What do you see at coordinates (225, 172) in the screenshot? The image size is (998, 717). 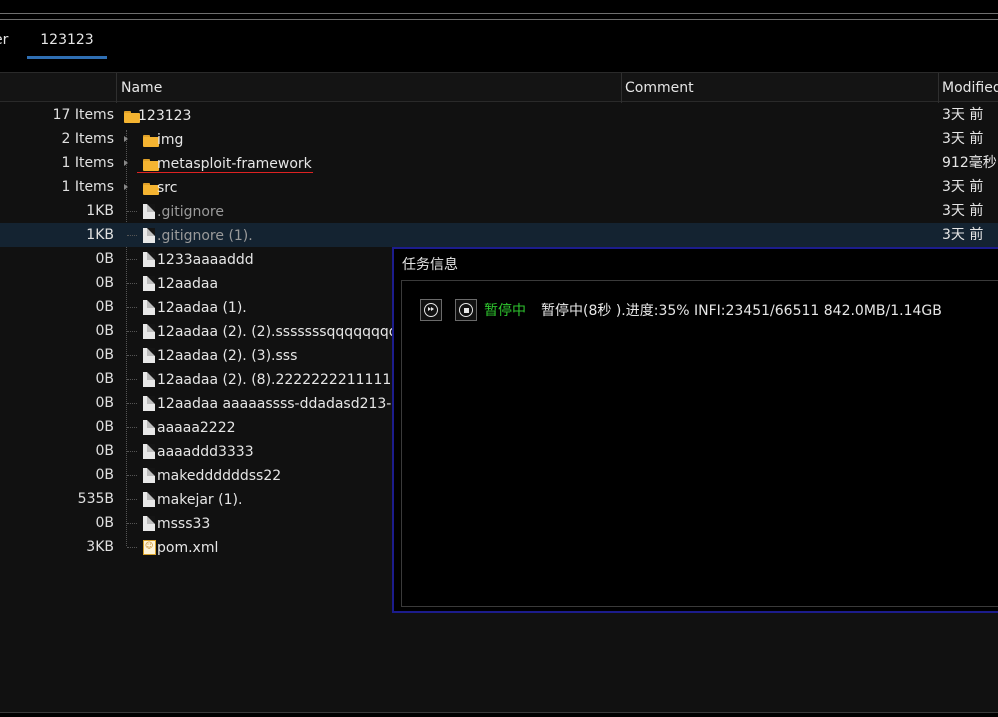 I see `rename-underline` at bounding box center [225, 172].